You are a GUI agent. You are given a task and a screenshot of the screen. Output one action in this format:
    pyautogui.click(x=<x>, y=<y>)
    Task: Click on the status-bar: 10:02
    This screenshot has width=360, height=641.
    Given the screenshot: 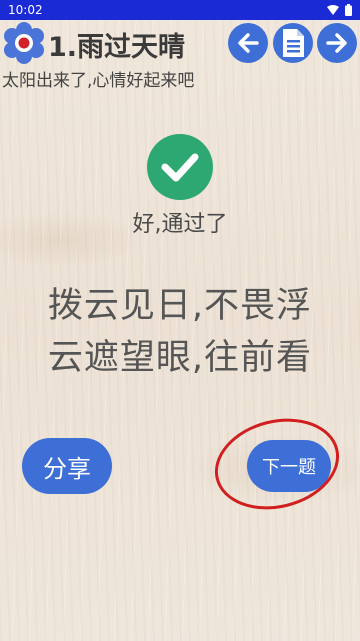 What is the action you would take?
    pyautogui.click(x=180, y=10)
    